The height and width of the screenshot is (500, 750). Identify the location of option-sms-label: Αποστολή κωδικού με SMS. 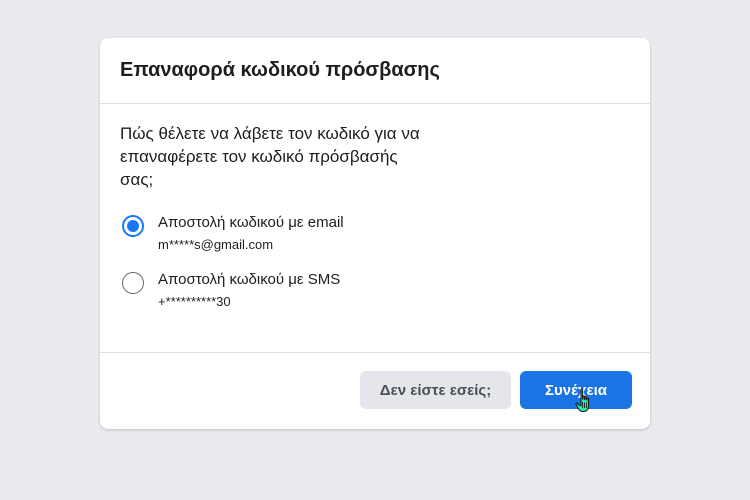
(249, 279).